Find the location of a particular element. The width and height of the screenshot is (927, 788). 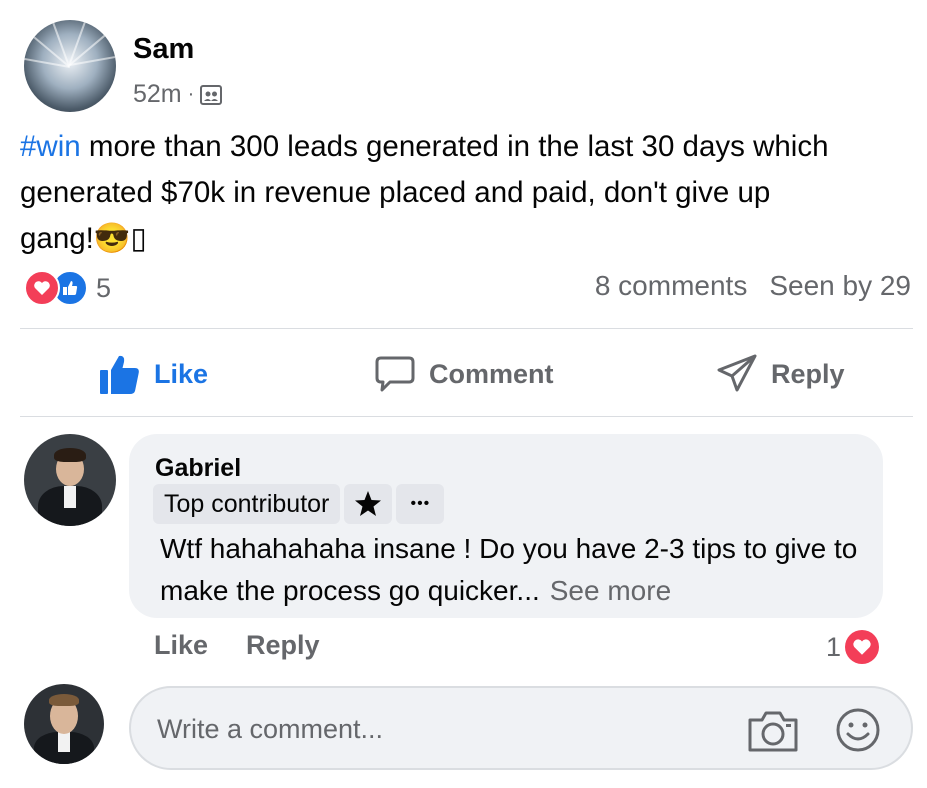

reply-button-label: Reply is located at coordinates (808, 373).